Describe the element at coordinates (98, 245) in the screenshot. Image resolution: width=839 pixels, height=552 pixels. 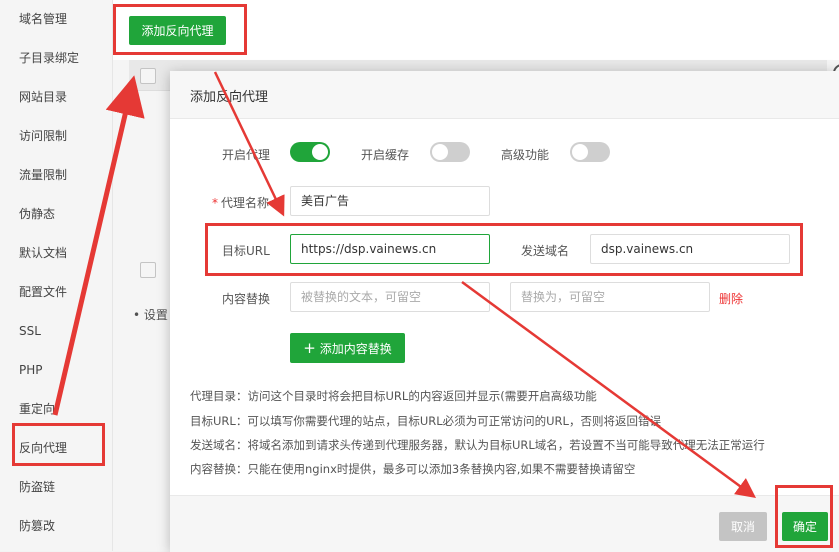
I see `arrow-sidebar-to-button` at that location.